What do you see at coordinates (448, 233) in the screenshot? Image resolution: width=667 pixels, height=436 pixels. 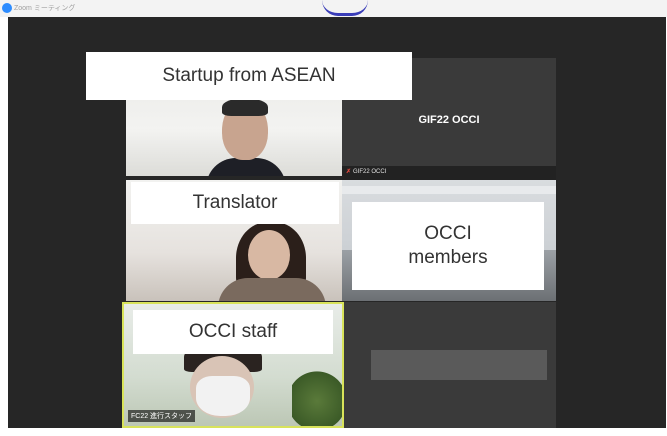 I see `caption-members-line1: OCCI` at bounding box center [448, 233].